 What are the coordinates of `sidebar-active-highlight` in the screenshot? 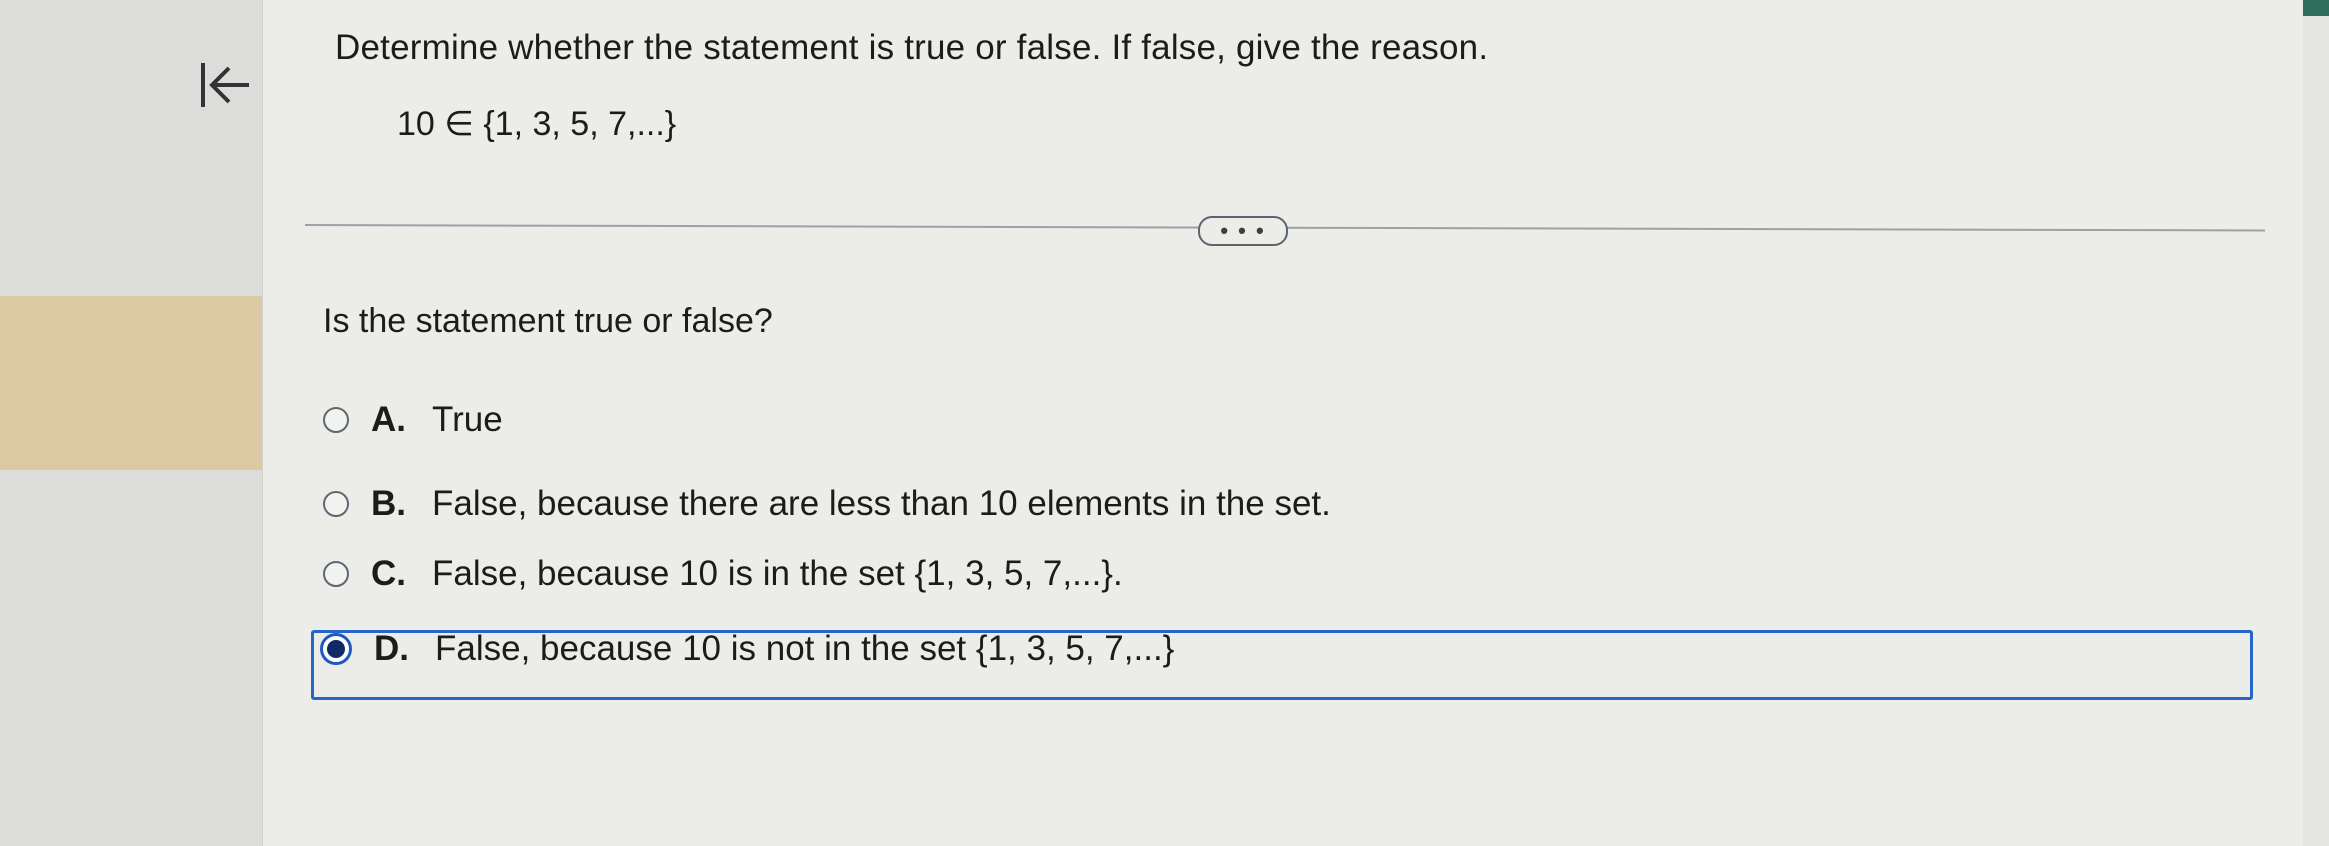 It's located at (131, 383).